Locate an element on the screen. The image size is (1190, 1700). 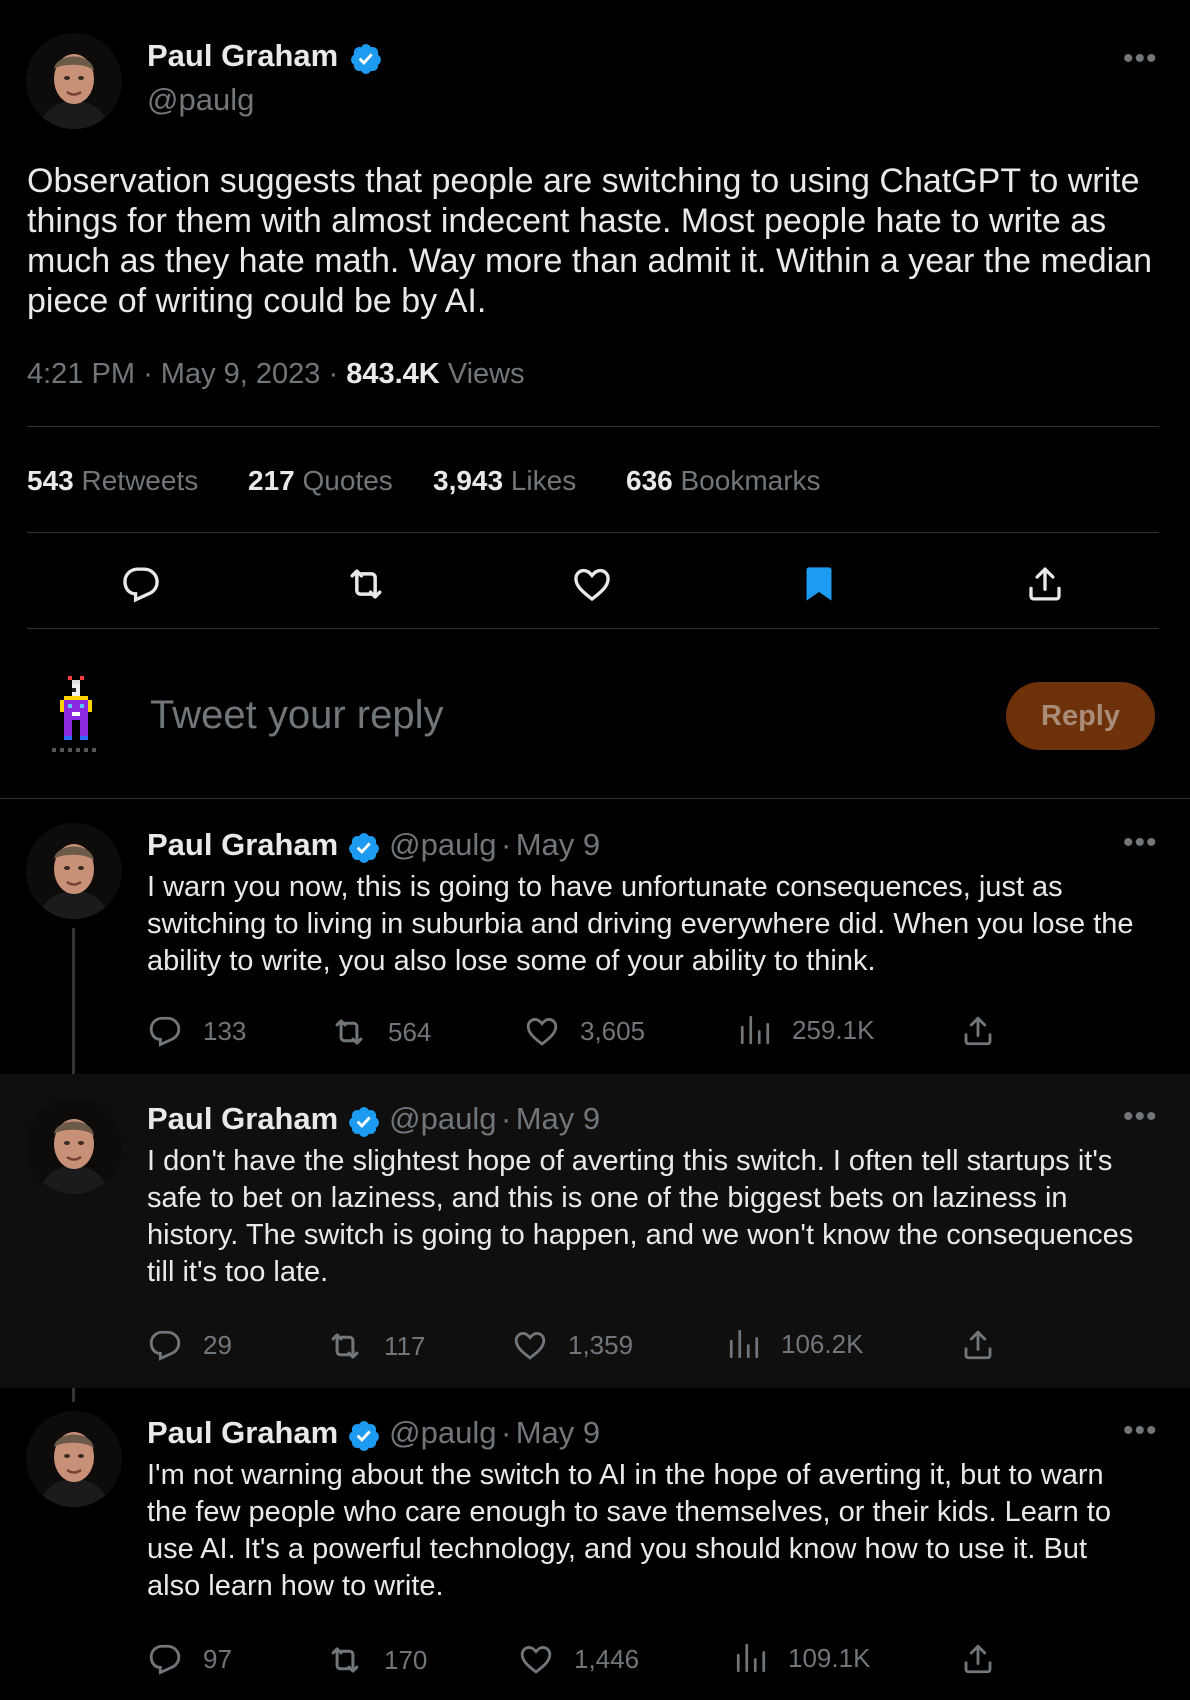
reply-action-reply: 29 is located at coordinates (189, 1345).